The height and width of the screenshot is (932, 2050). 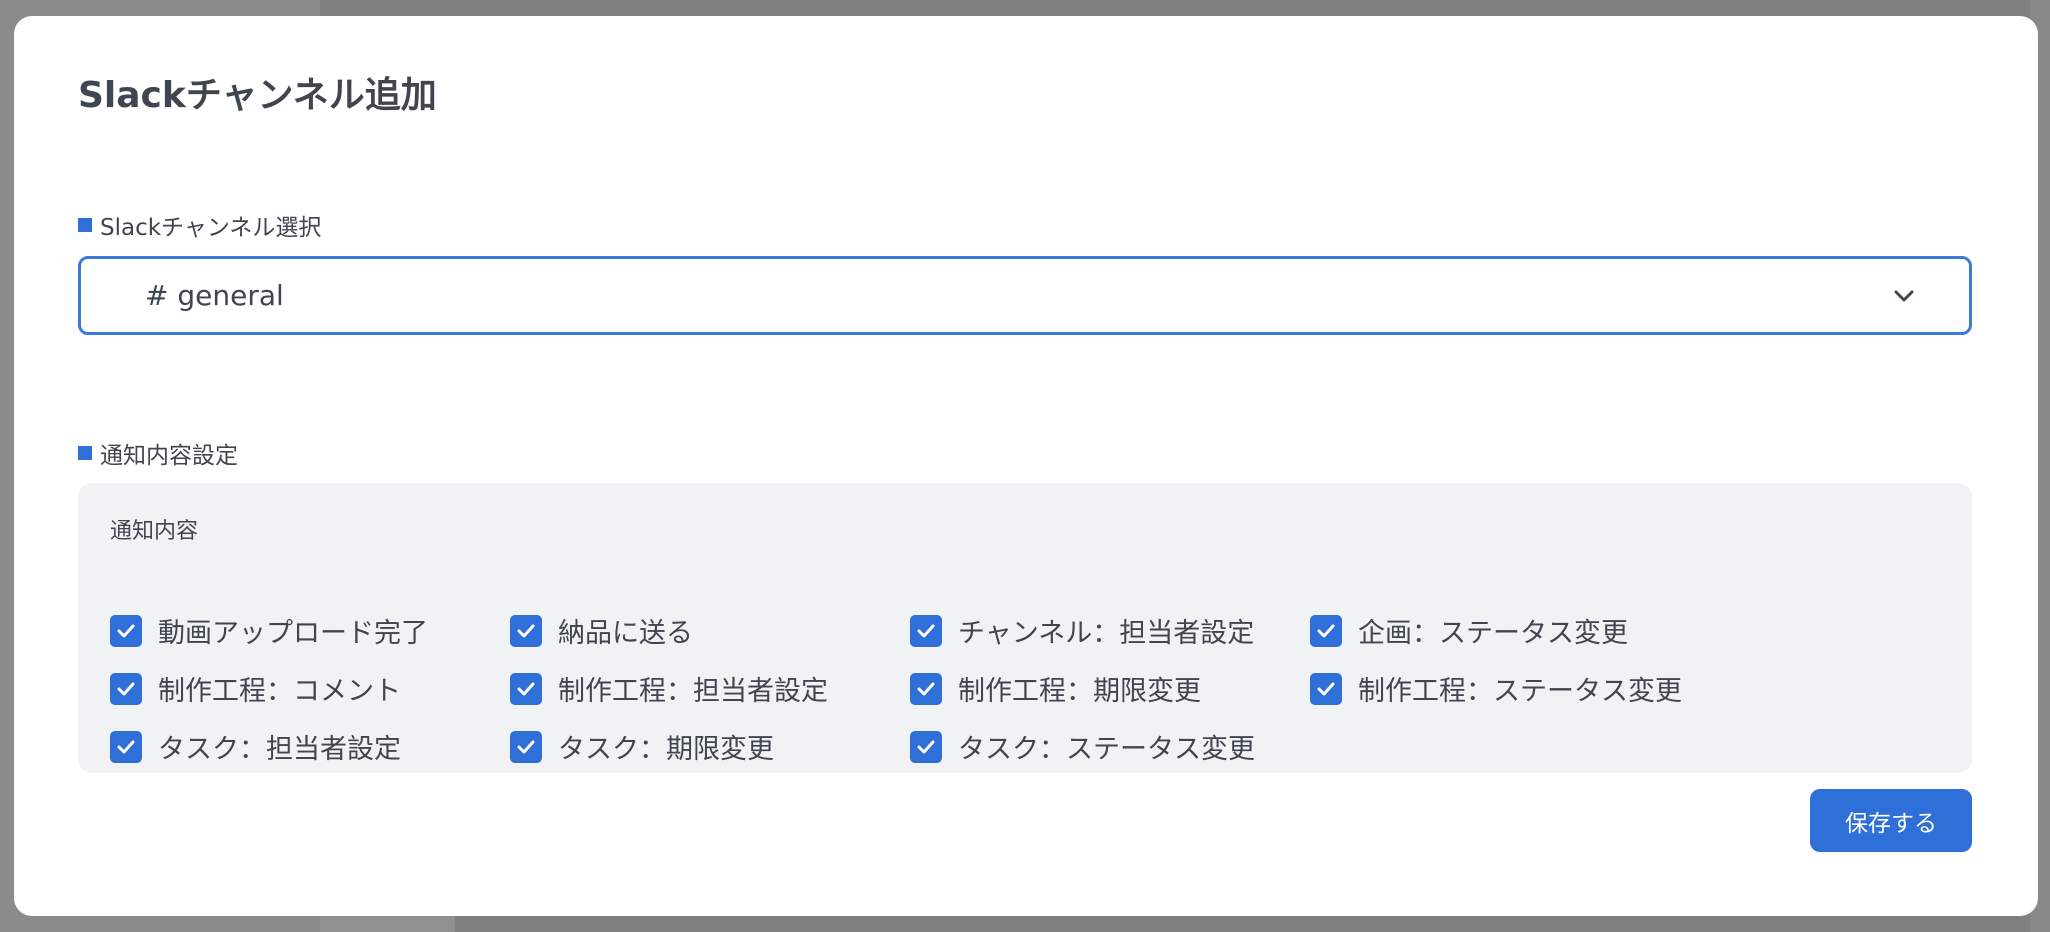 I want to click on checkbox-item: 制作工程：担当者設定, so click(x=669, y=688).